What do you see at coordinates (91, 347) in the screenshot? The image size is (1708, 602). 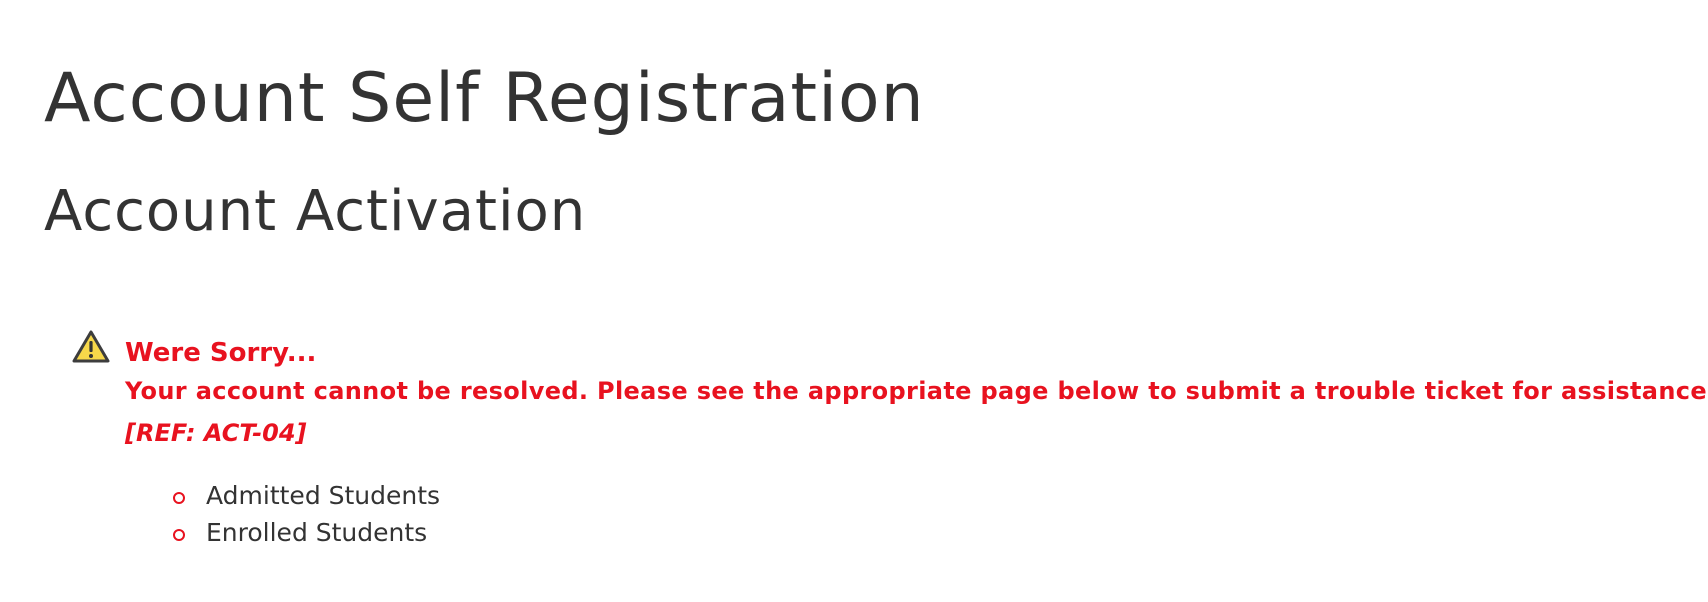 I see `warning-icon` at bounding box center [91, 347].